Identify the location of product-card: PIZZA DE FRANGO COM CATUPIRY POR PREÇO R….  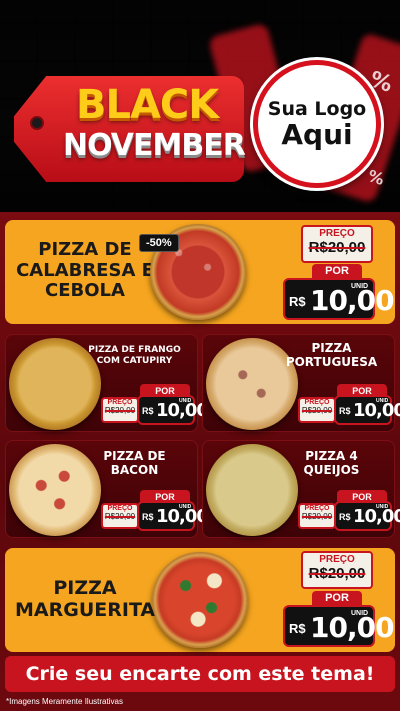
(107, 383).